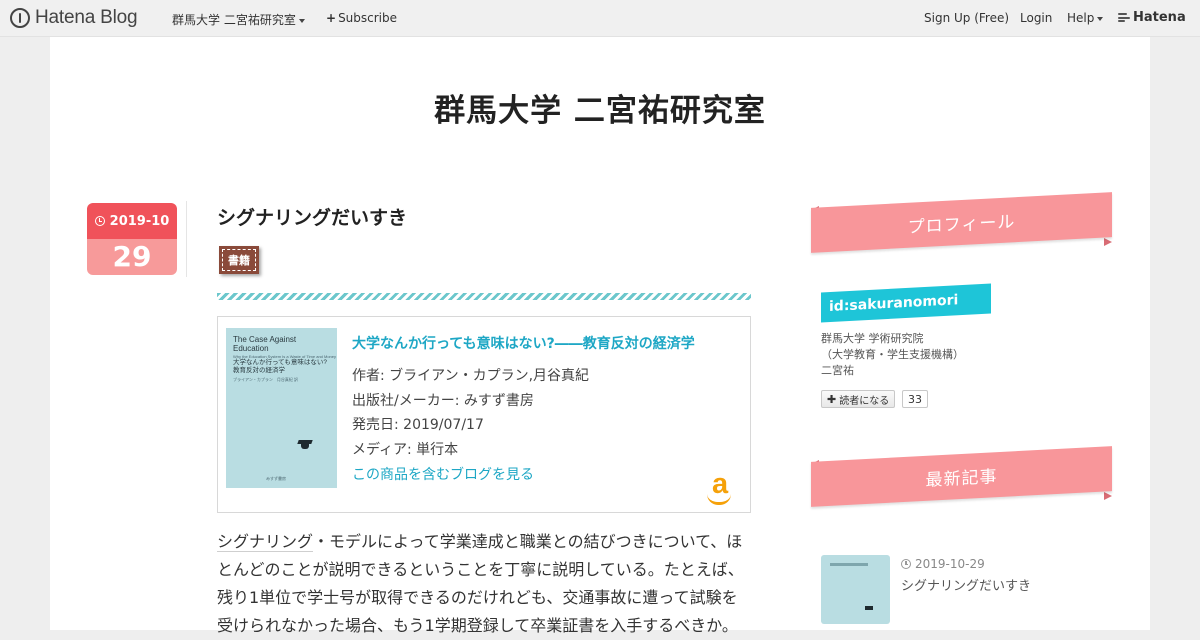 This screenshot has height=640, width=1200. I want to click on date-month-text: 2019-10, so click(139, 221).